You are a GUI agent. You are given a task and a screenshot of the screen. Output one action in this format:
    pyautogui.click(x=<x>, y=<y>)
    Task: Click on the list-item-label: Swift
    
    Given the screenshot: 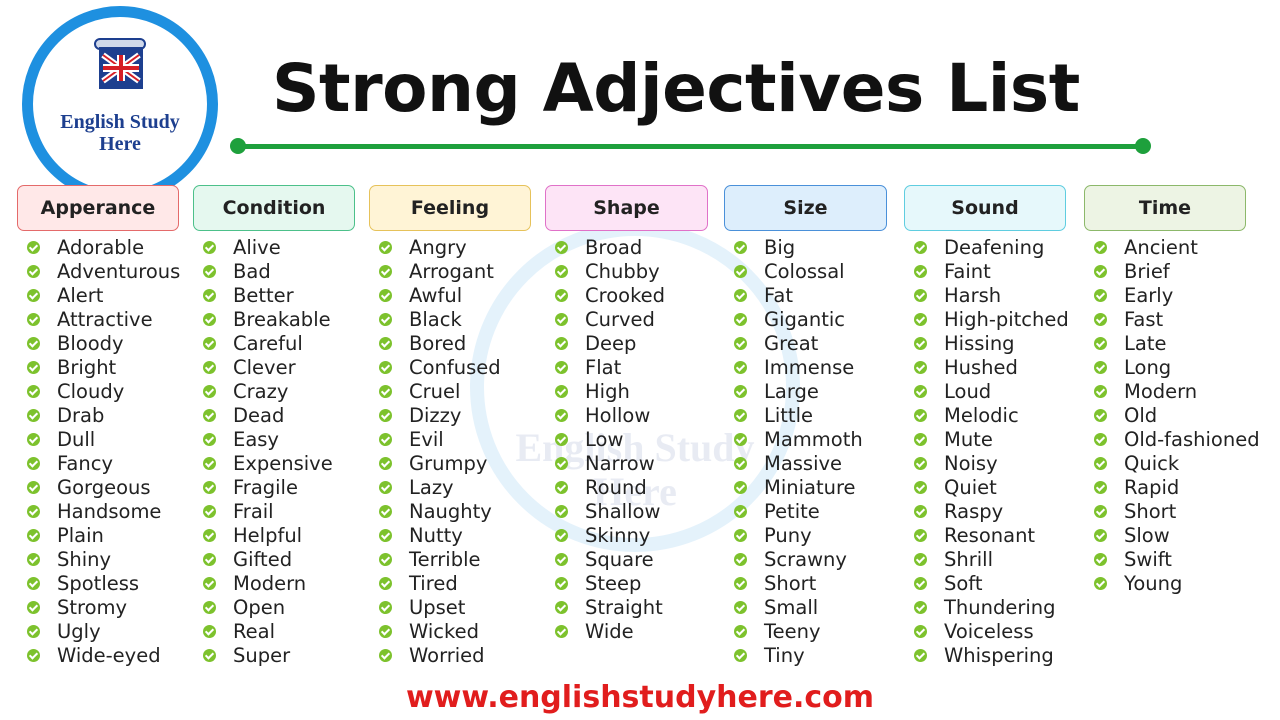 What is the action you would take?
    pyautogui.click(x=1148, y=559)
    